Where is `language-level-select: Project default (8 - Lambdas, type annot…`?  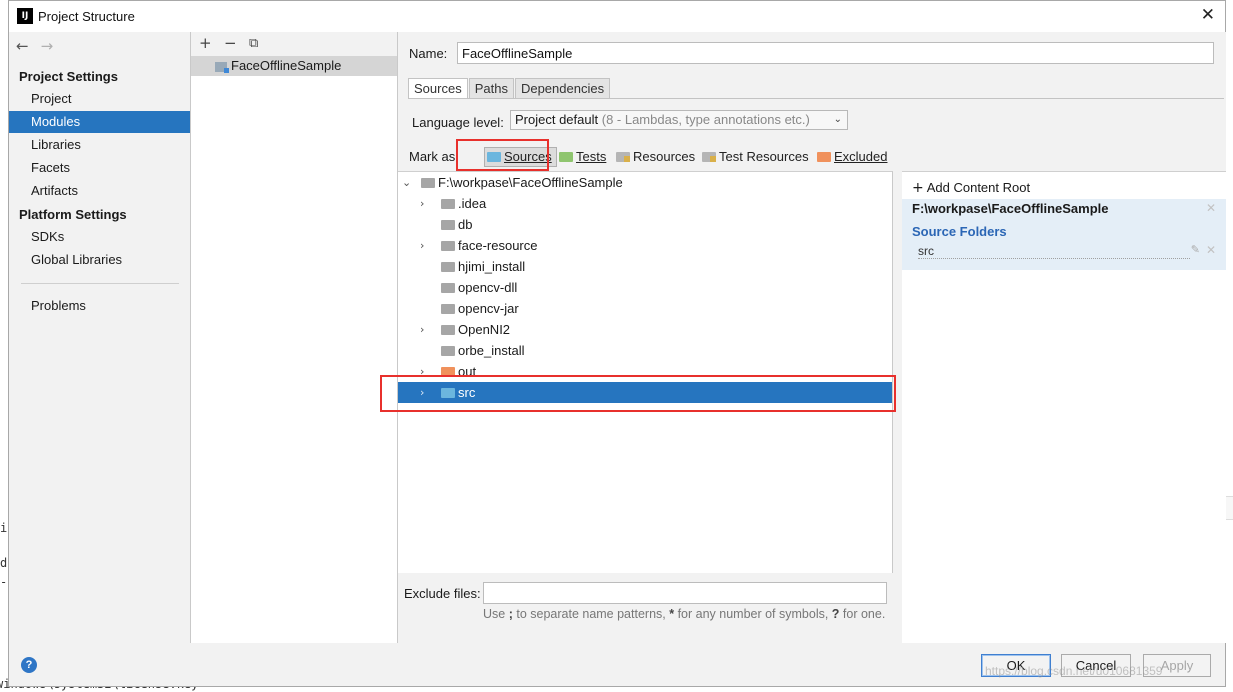 language-level-select: Project default (8 - Lambdas, type annot… is located at coordinates (679, 120).